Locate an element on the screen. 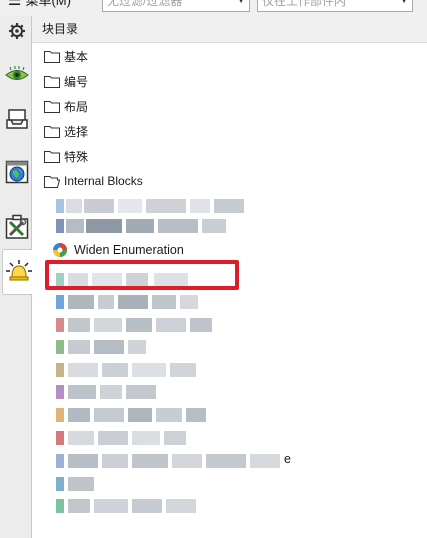 The height and width of the screenshot is (538, 427). obscured-block-item: e is located at coordinates (181, 460).